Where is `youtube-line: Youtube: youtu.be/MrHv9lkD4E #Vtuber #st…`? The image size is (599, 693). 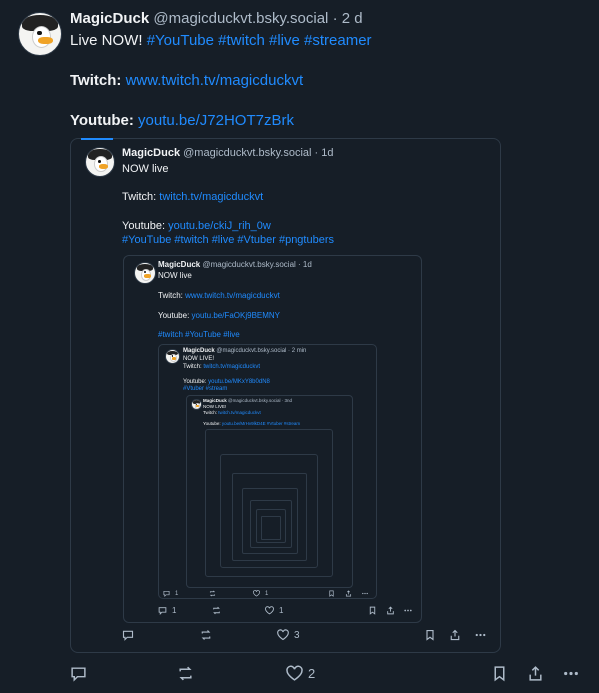
youtube-line: Youtube: youtu.be/MrHv9lkD4E #Vtuber #st… is located at coordinates (251, 423).